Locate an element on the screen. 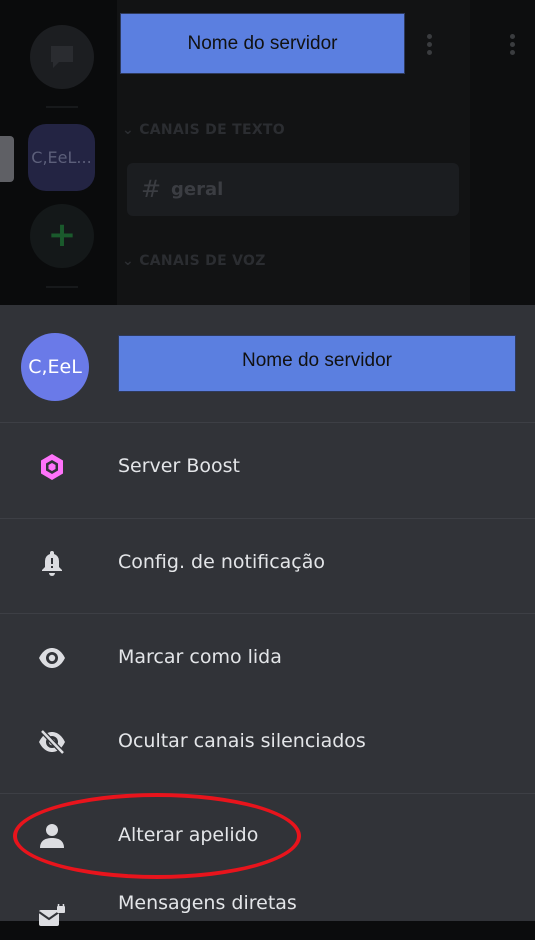 This screenshot has height=940, width=535. category-label: CANAIS DE TEXTO is located at coordinates (212, 130).